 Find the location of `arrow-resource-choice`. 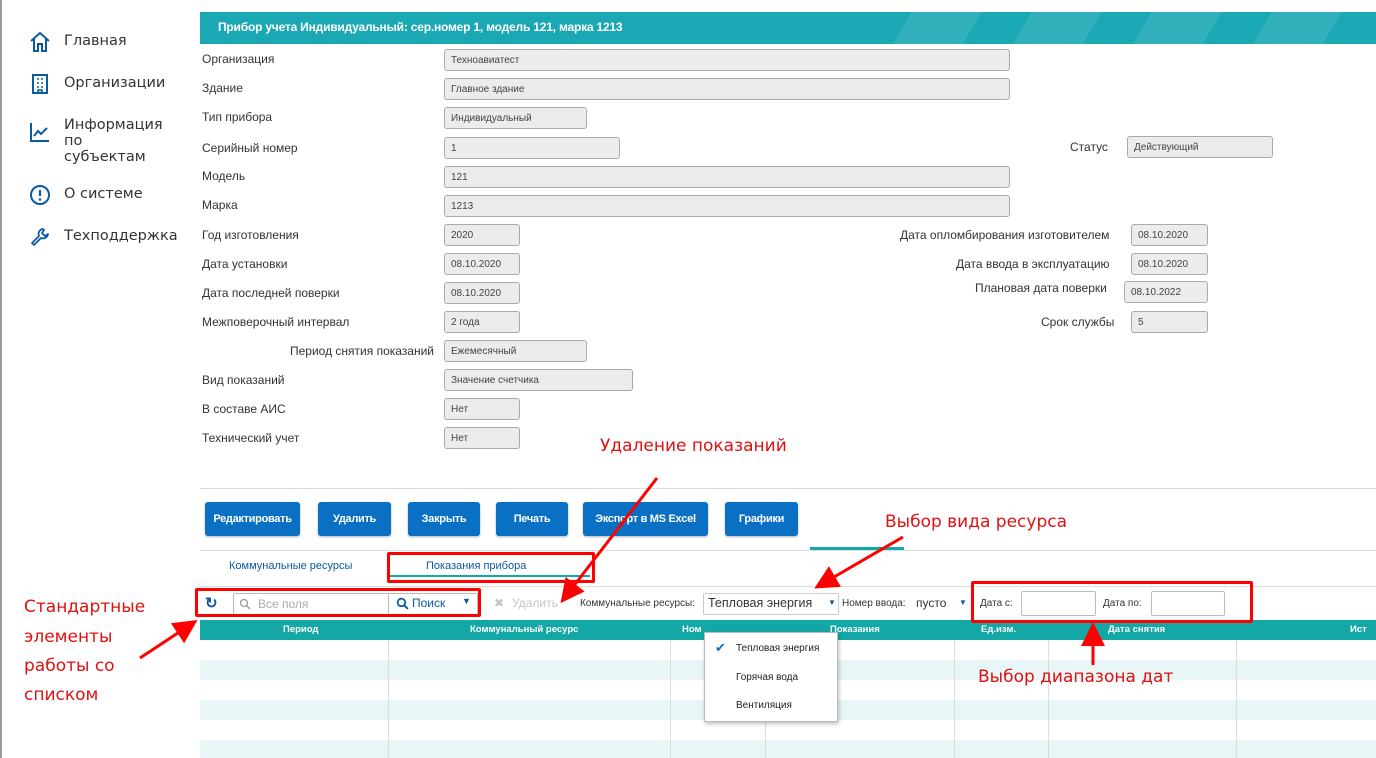

arrow-resource-choice is located at coordinates (859, 562).